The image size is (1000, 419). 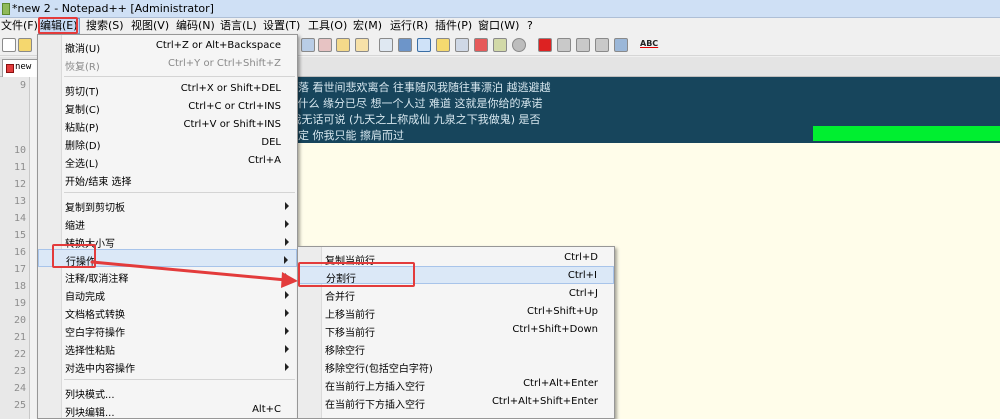 What do you see at coordinates (19, 235) in the screenshot?
I see `line-number: 15` at bounding box center [19, 235].